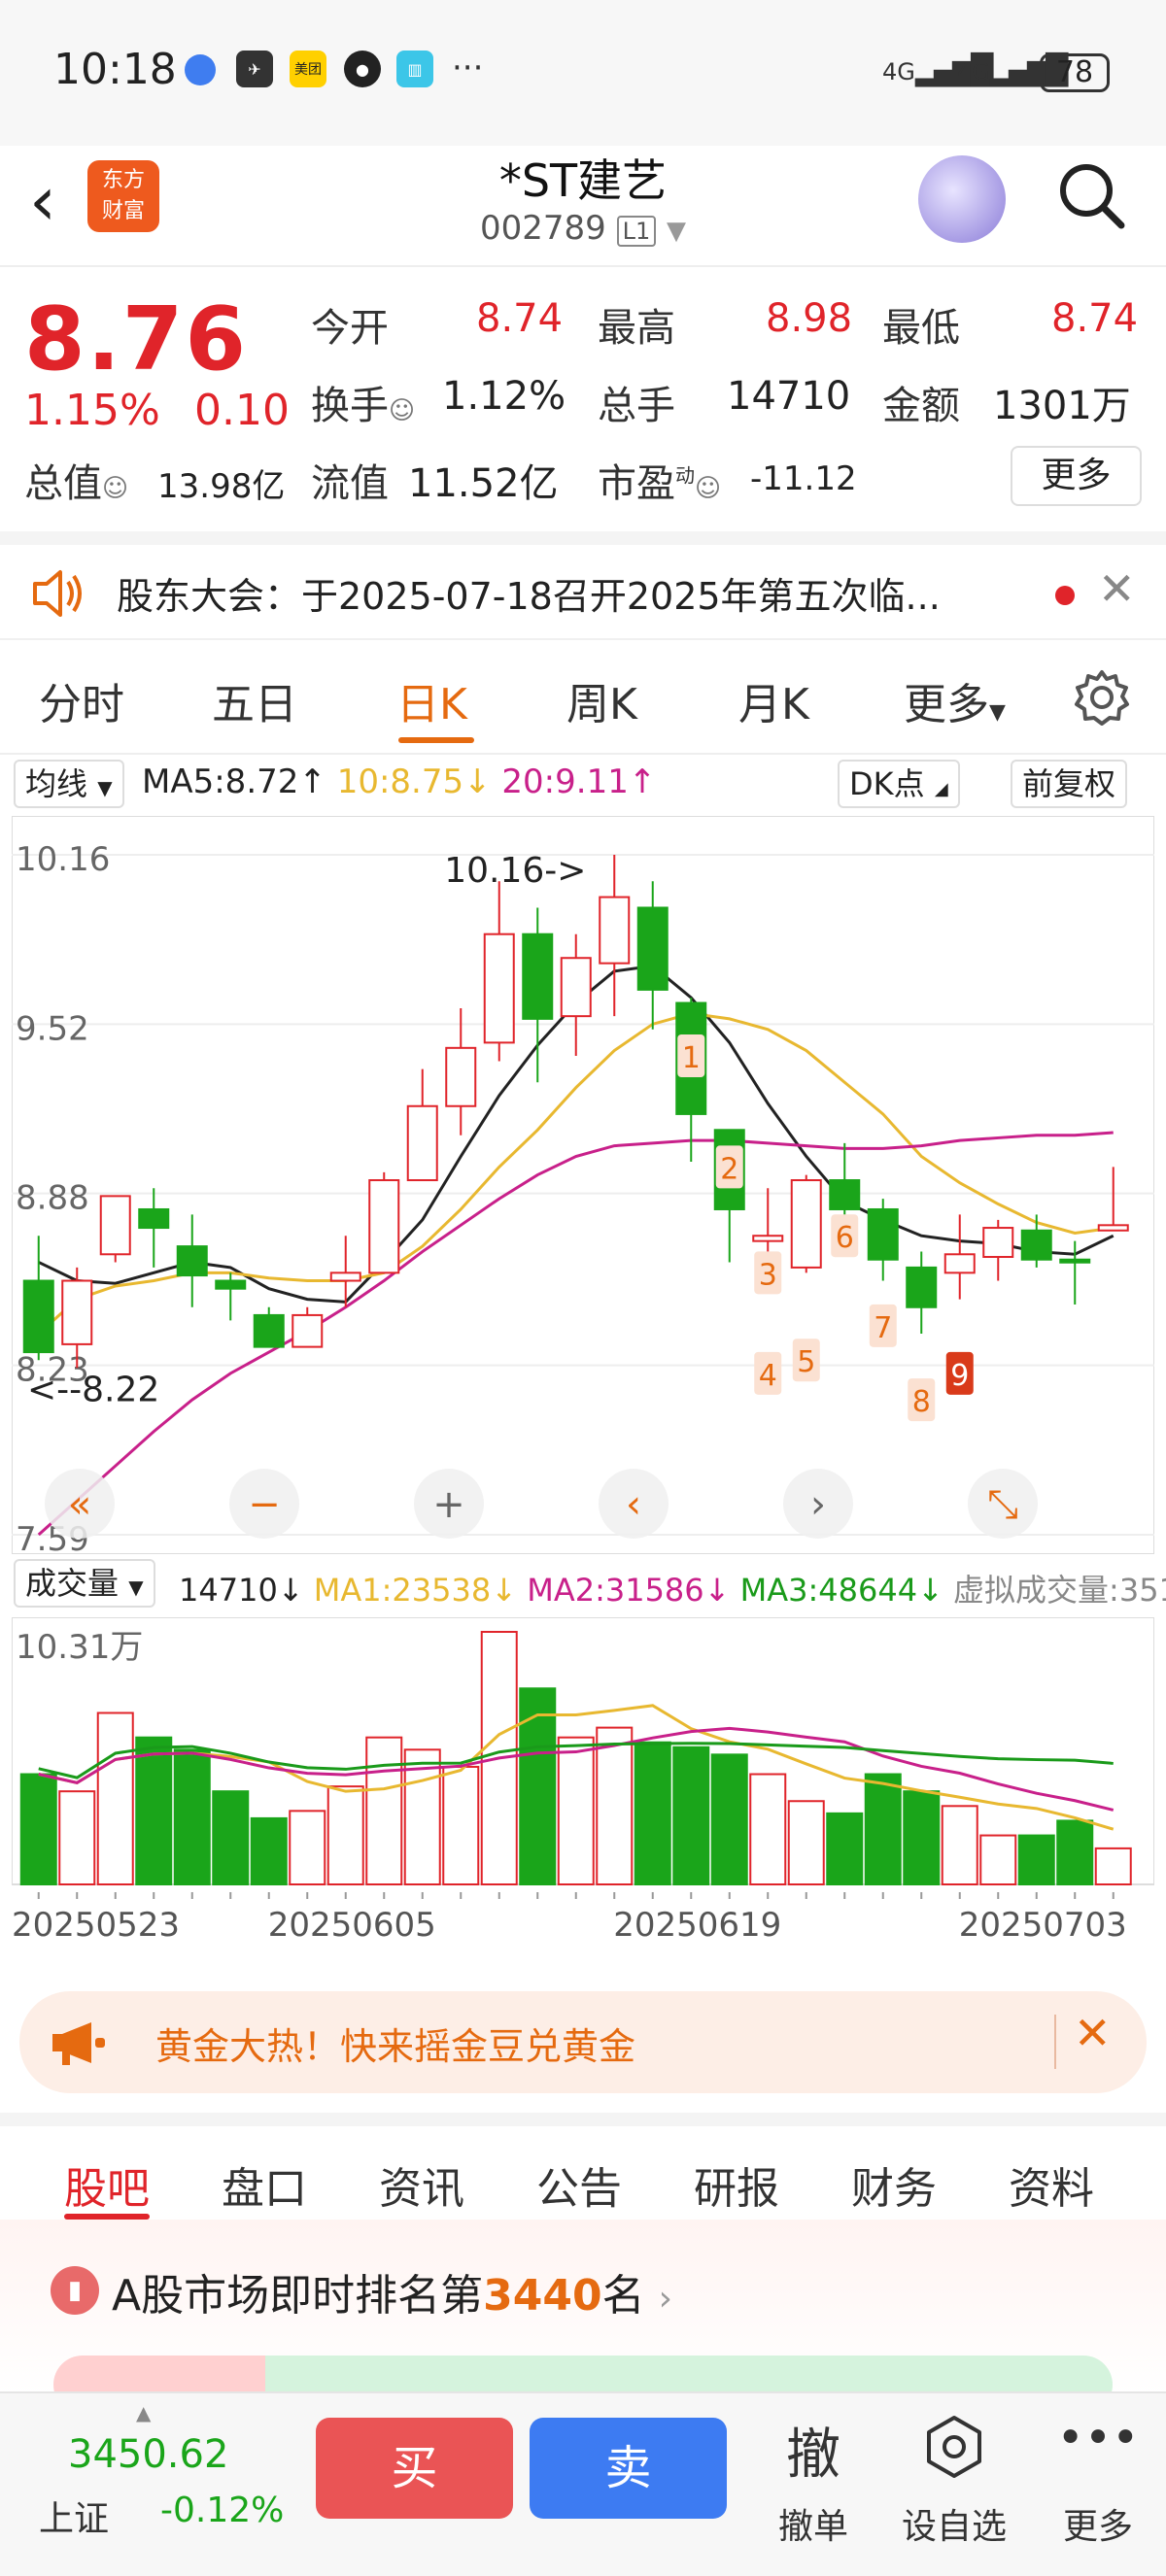 The width and height of the screenshot is (1166, 2576). What do you see at coordinates (414, 782) in the screenshot?
I see `ma10-value: 10:8.75↓` at bounding box center [414, 782].